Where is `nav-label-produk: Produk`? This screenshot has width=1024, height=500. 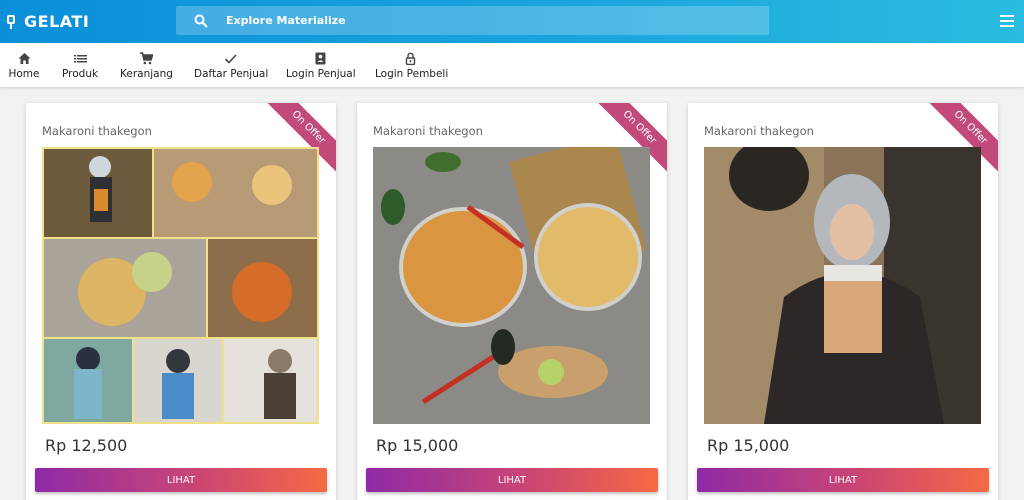
nav-label-produk: Produk is located at coordinates (80, 74).